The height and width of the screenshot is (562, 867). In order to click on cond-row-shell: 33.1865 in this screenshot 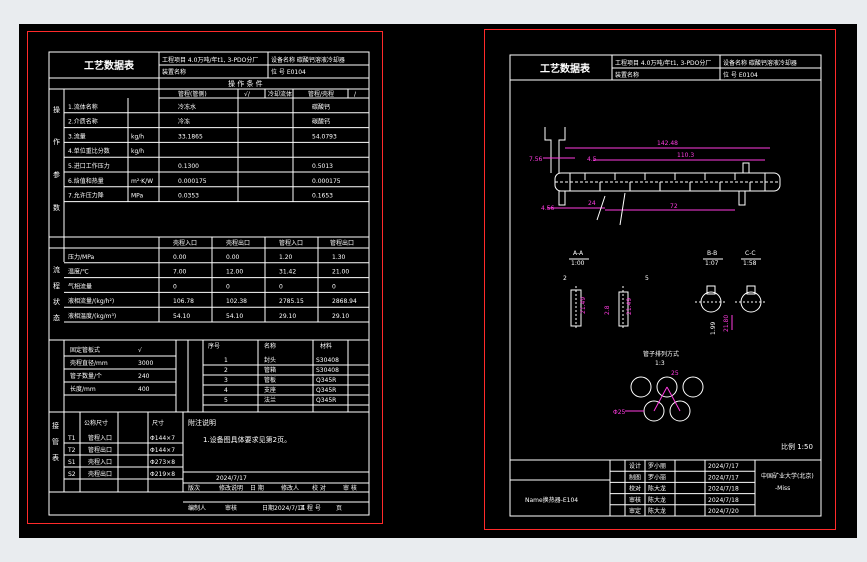, I will do `click(190, 136)`.